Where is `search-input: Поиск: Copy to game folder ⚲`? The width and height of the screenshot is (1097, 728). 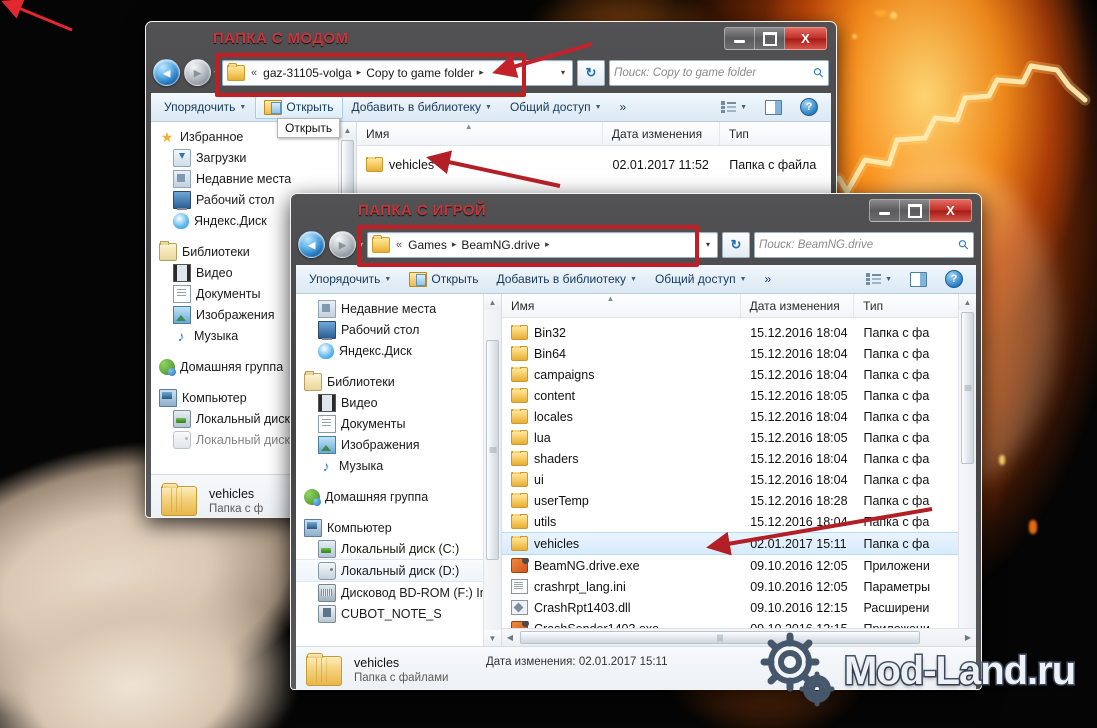 search-input: Поиск: Copy to game folder ⚲ is located at coordinates (719, 72).